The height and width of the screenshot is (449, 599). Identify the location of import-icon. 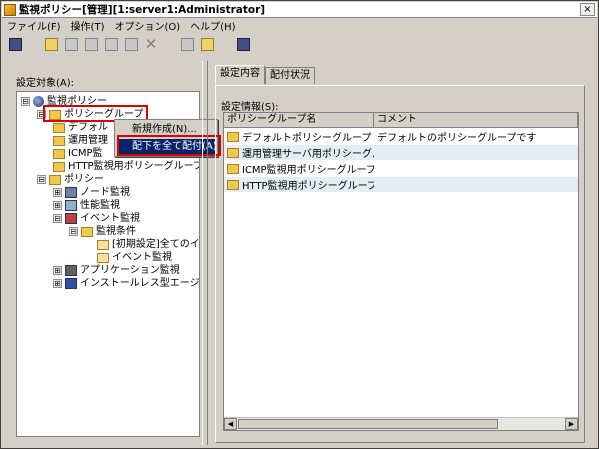
(187, 44).